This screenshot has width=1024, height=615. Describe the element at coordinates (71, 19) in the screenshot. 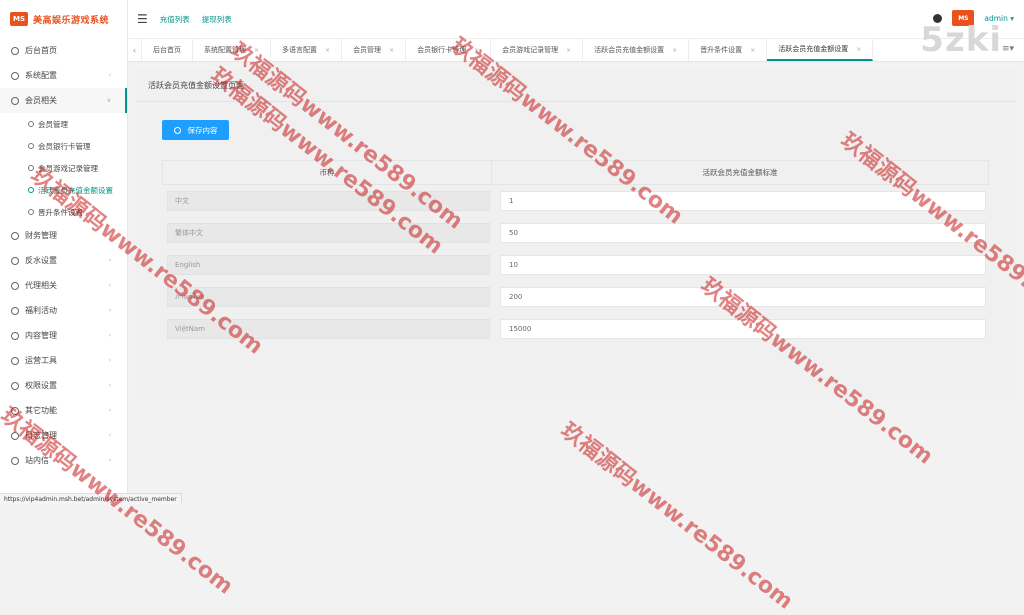

I see `app-title: 美高娱乐游戏系统` at that location.